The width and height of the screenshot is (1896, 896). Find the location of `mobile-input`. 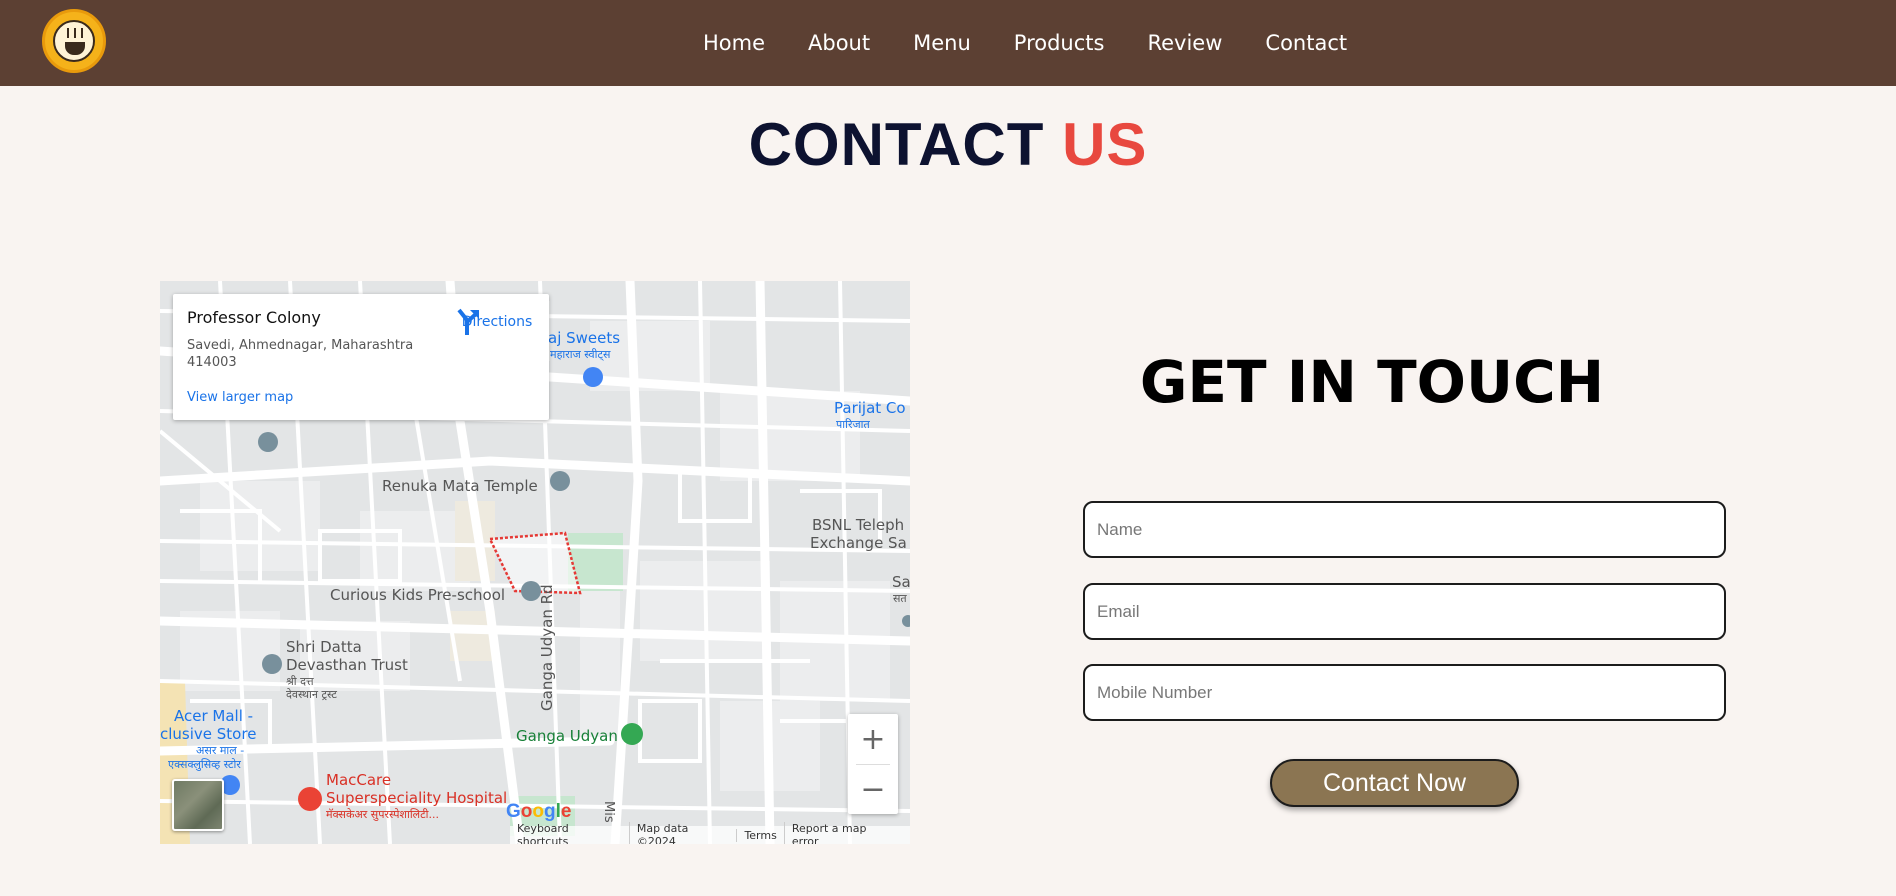

mobile-input is located at coordinates (1404, 692).